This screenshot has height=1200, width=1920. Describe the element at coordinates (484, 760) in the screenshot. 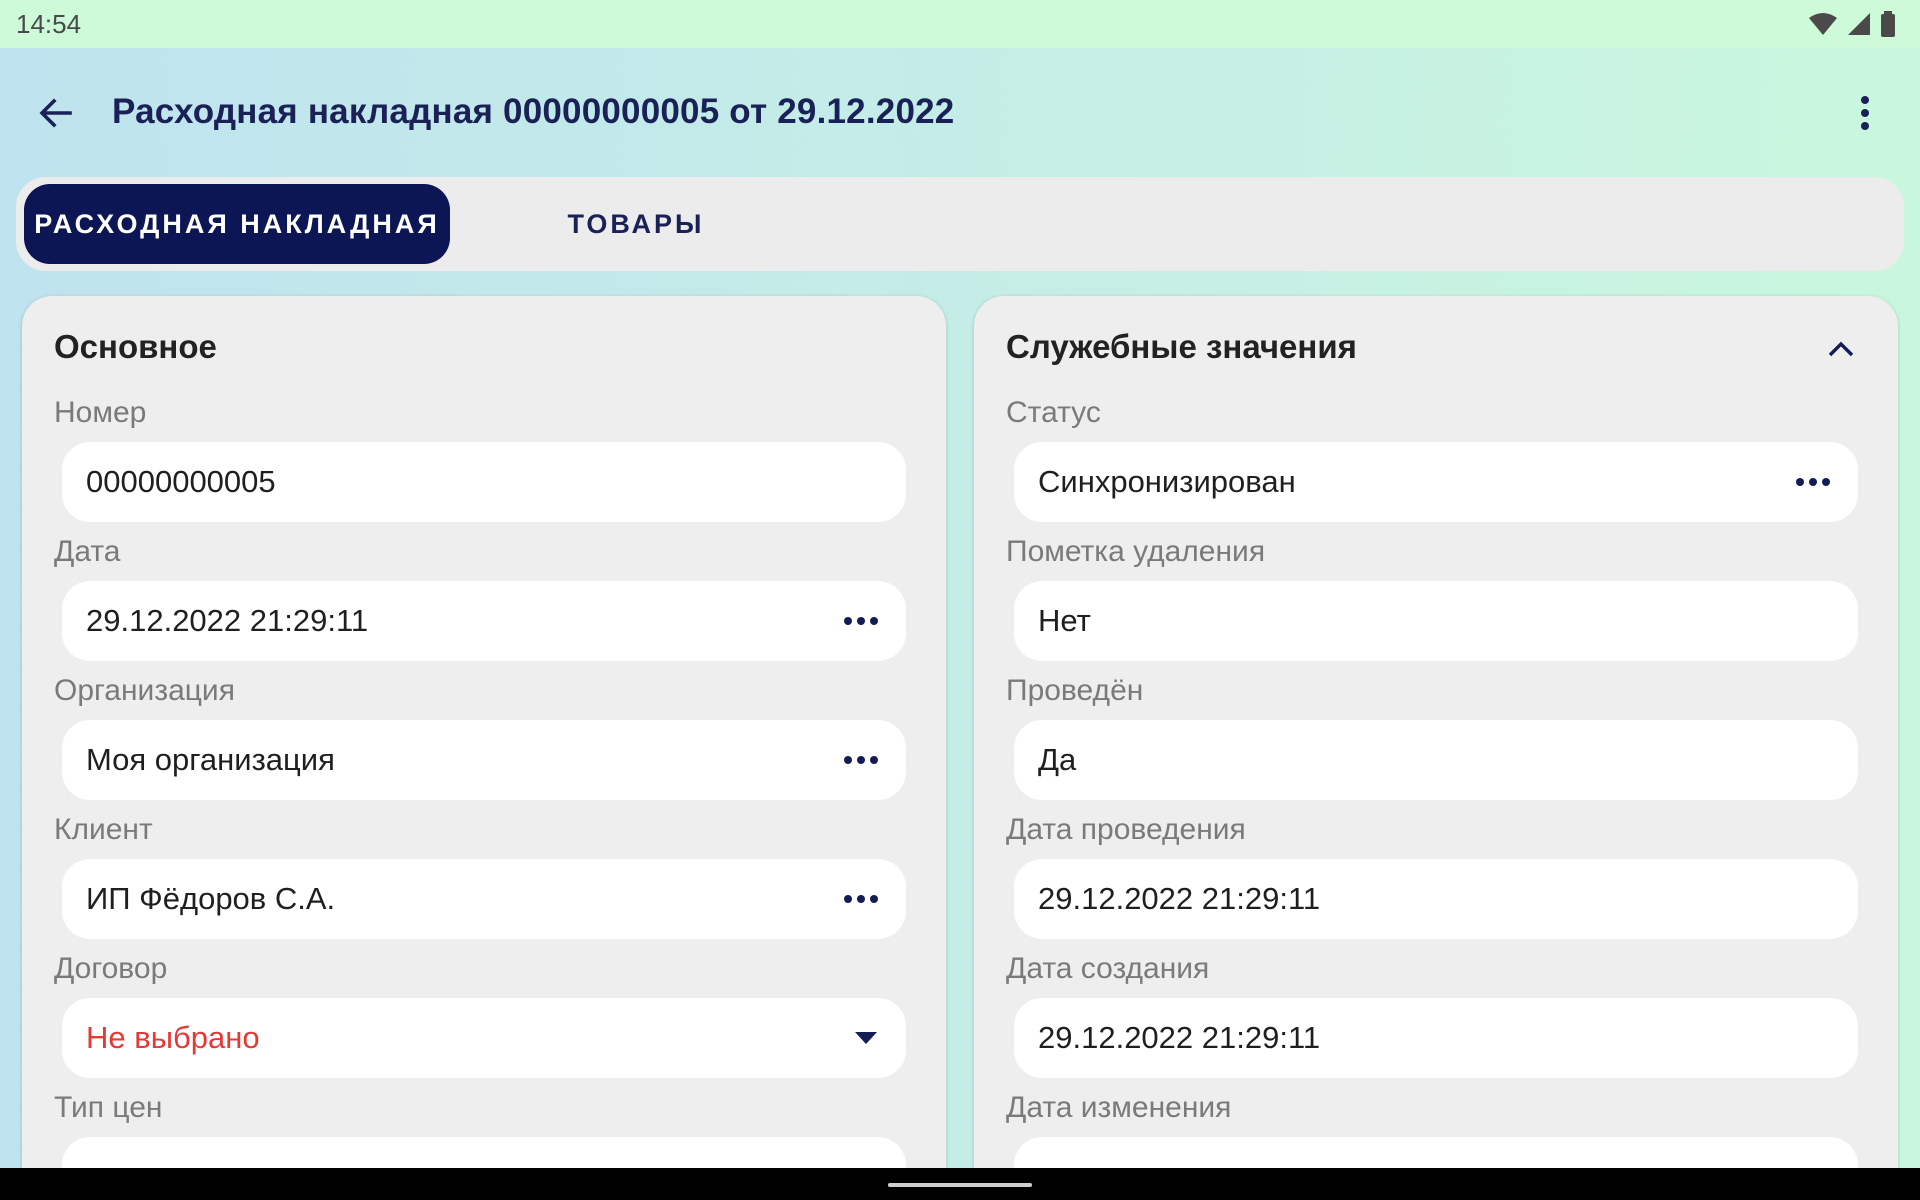

I see `organization-field: Моя организация` at that location.